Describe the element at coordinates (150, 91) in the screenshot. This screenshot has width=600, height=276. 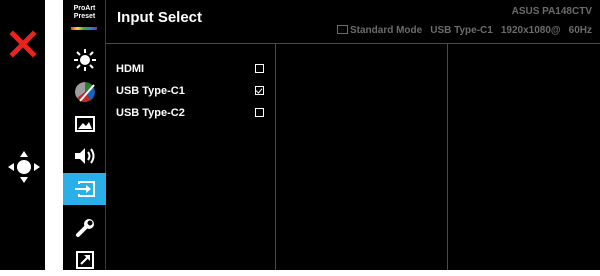
I see `option-label: USB Type-C1` at that location.